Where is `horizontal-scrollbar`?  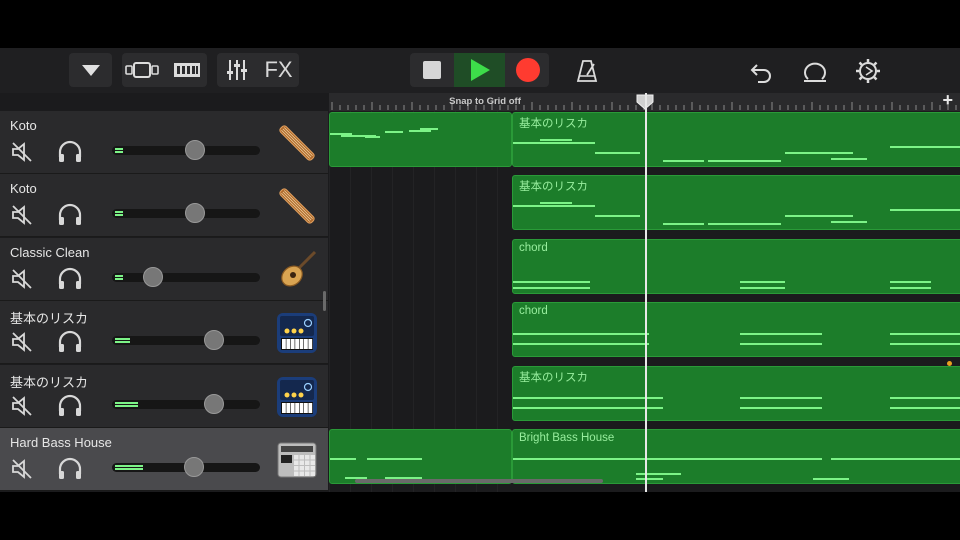
horizontal-scrollbar is located at coordinates (479, 481).